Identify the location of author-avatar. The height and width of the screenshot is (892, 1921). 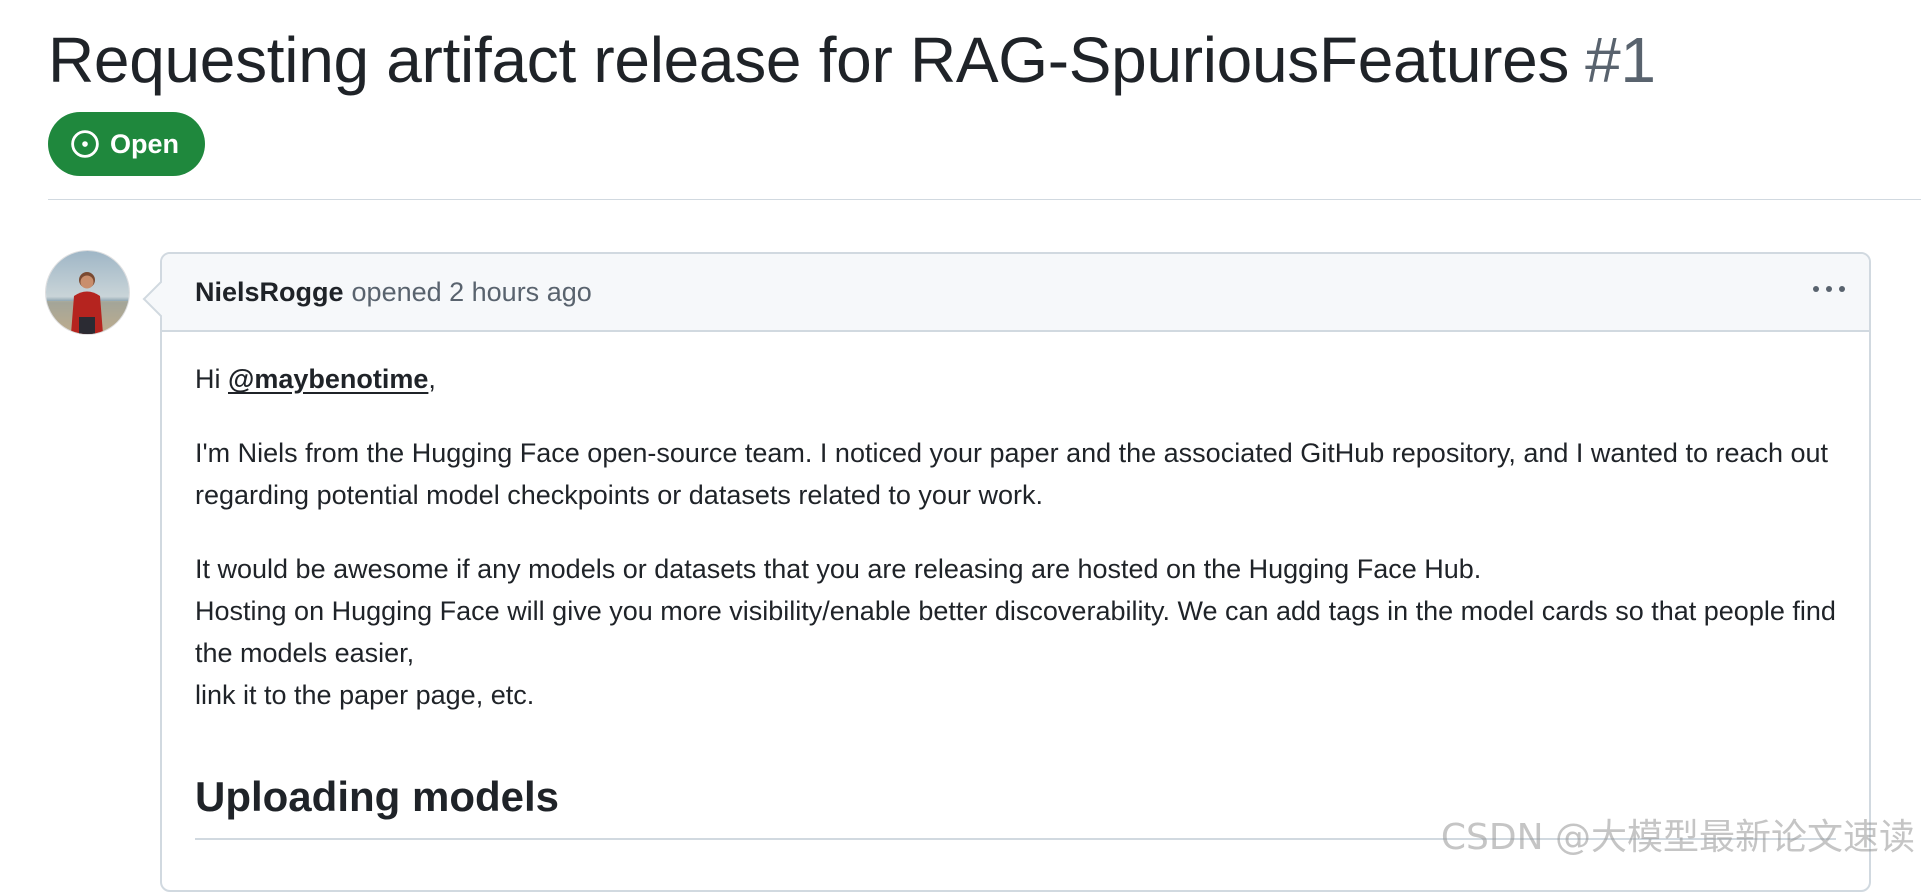
(87, 292).